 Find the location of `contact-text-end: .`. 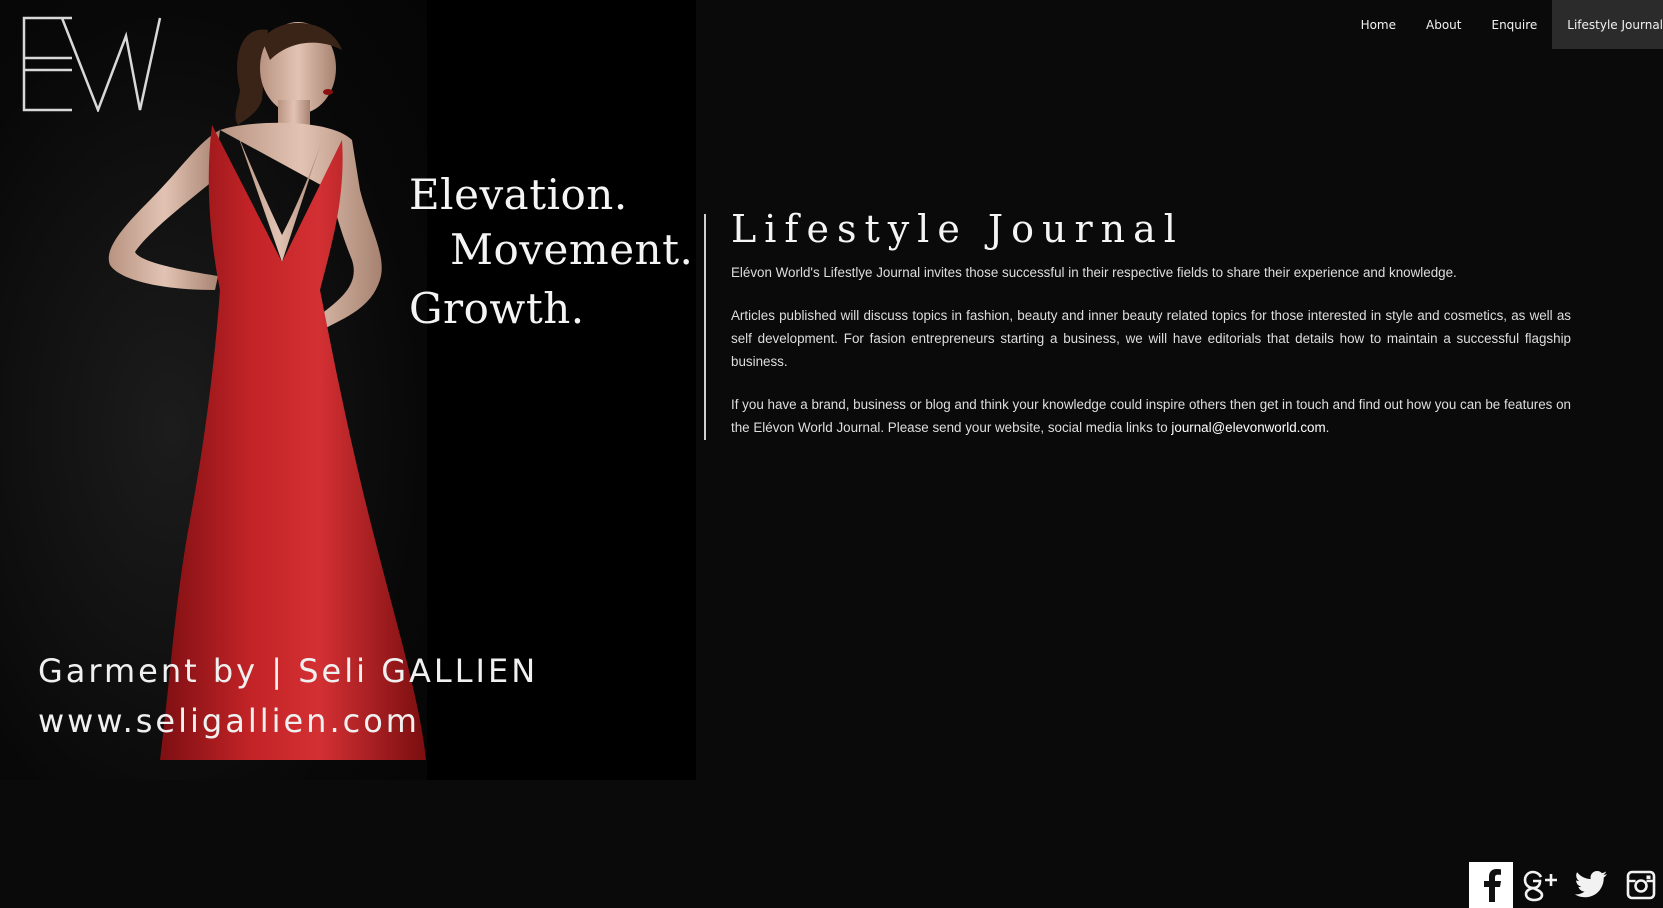

contact-text-end: . is located at coordinates (1327, 427).